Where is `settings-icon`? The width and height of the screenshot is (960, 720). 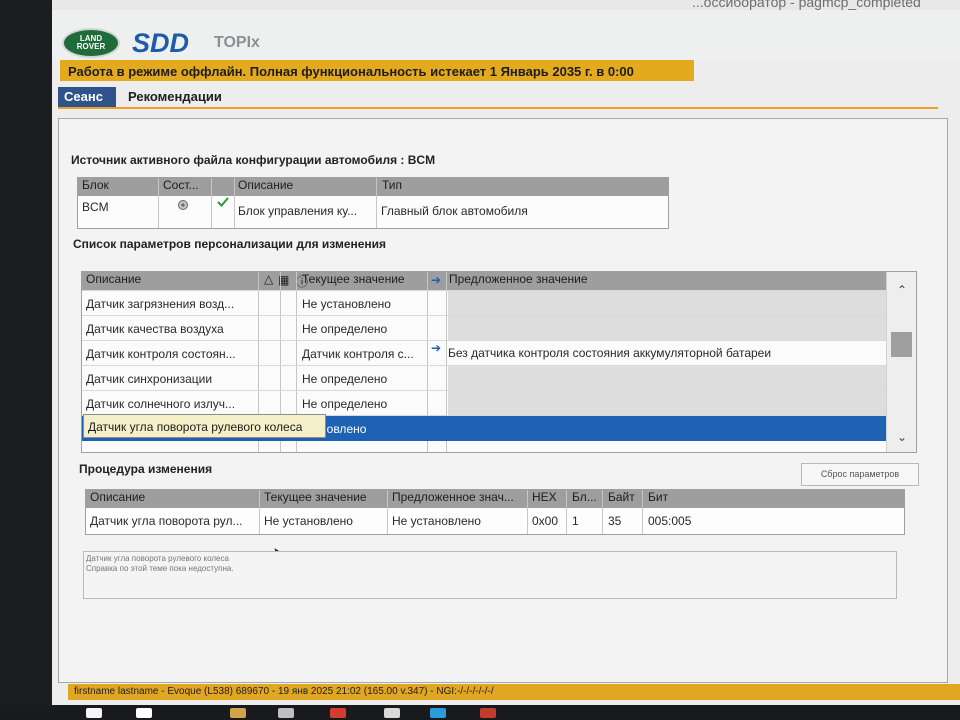
settings-icon is located at coordinates (183, 206).